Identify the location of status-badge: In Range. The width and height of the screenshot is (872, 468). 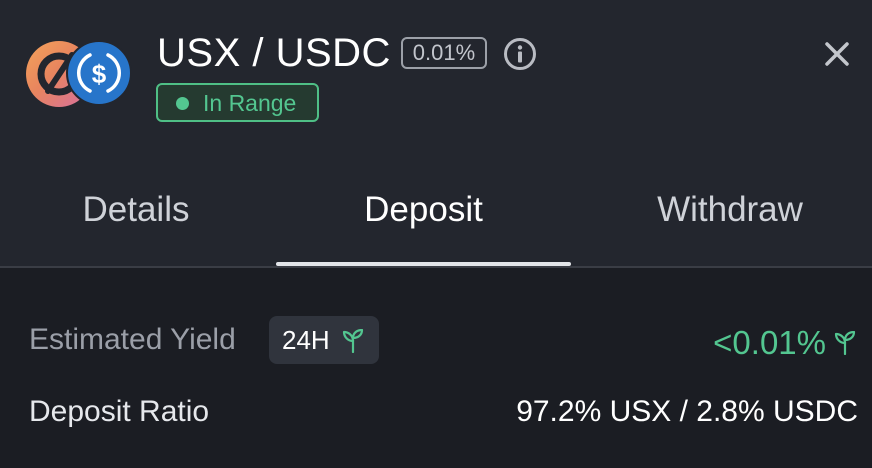
(237, 102).